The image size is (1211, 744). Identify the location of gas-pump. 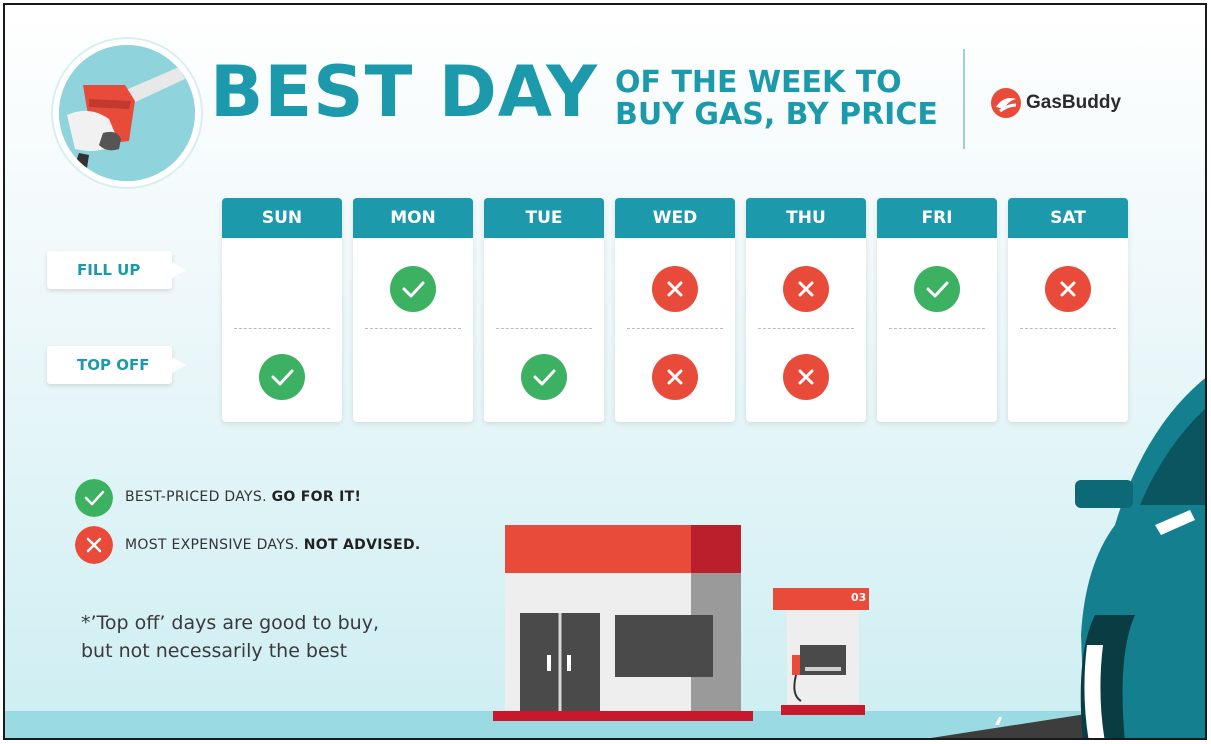
(821, 651).